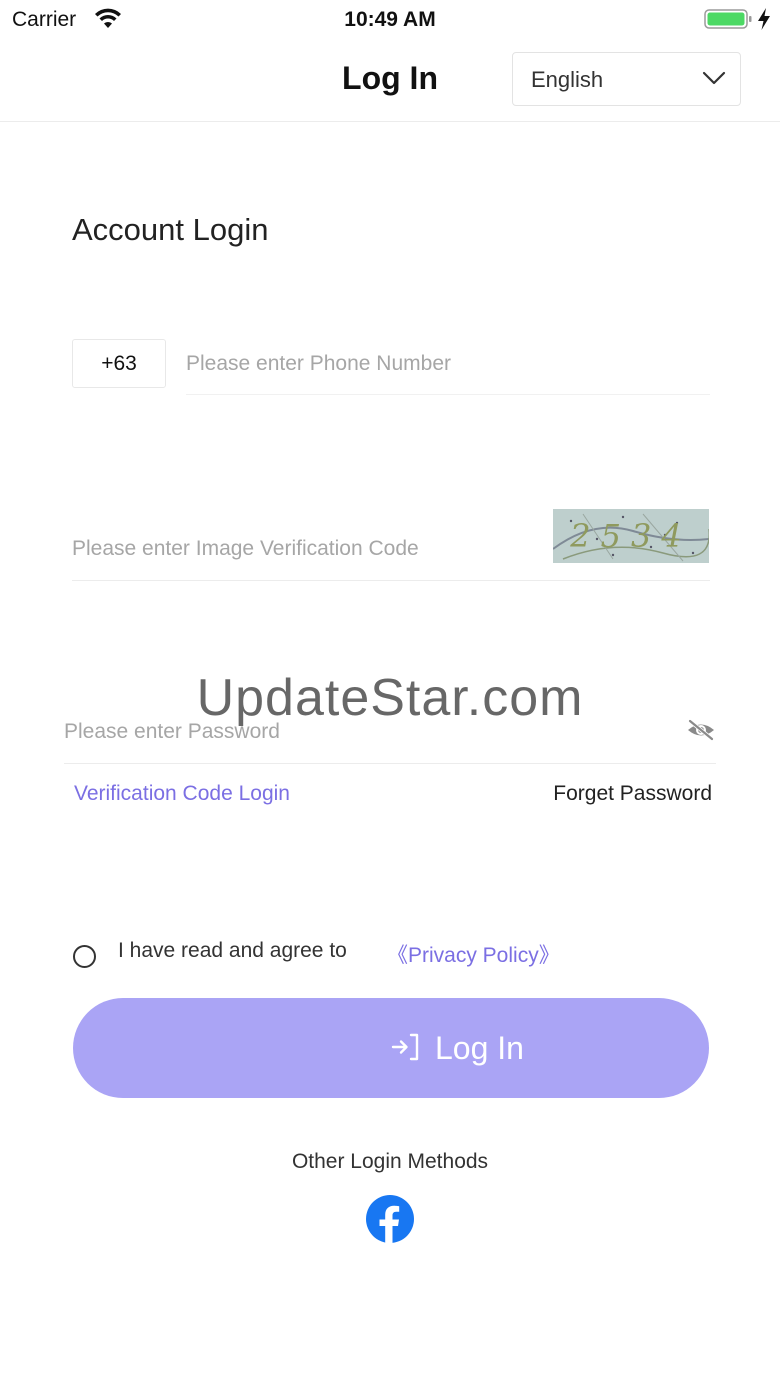 This screenshot has height=1387, width=780. Describe the element at coordinates (302, 549) in the screenshot. I see `image-code-input` at that location.